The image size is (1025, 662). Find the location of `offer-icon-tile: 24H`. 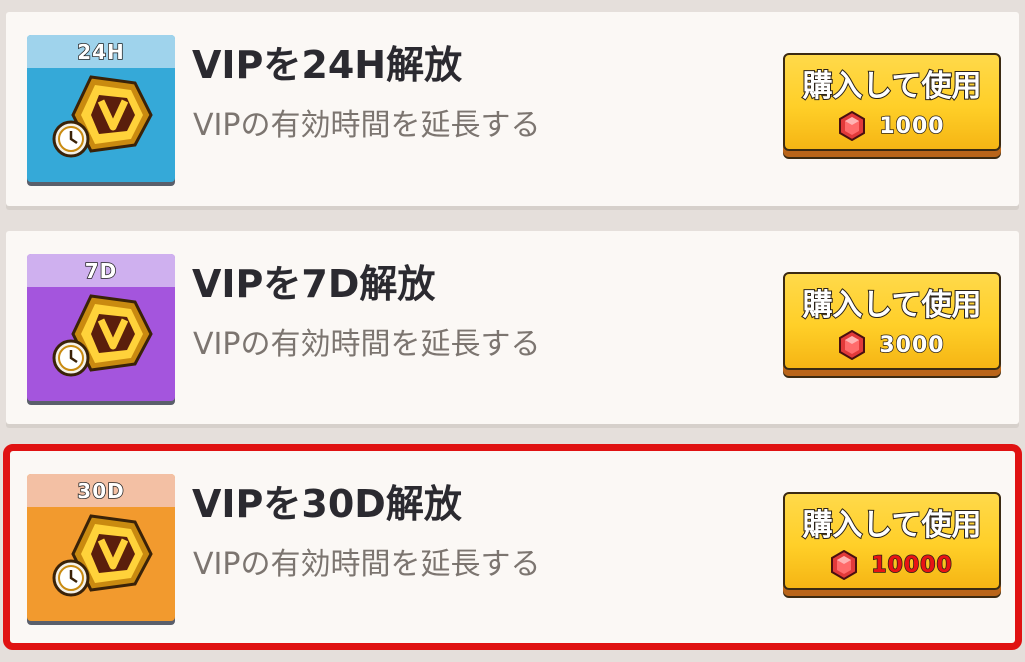

offer-icon-tile: 24H is located at coordinates (101, 108).